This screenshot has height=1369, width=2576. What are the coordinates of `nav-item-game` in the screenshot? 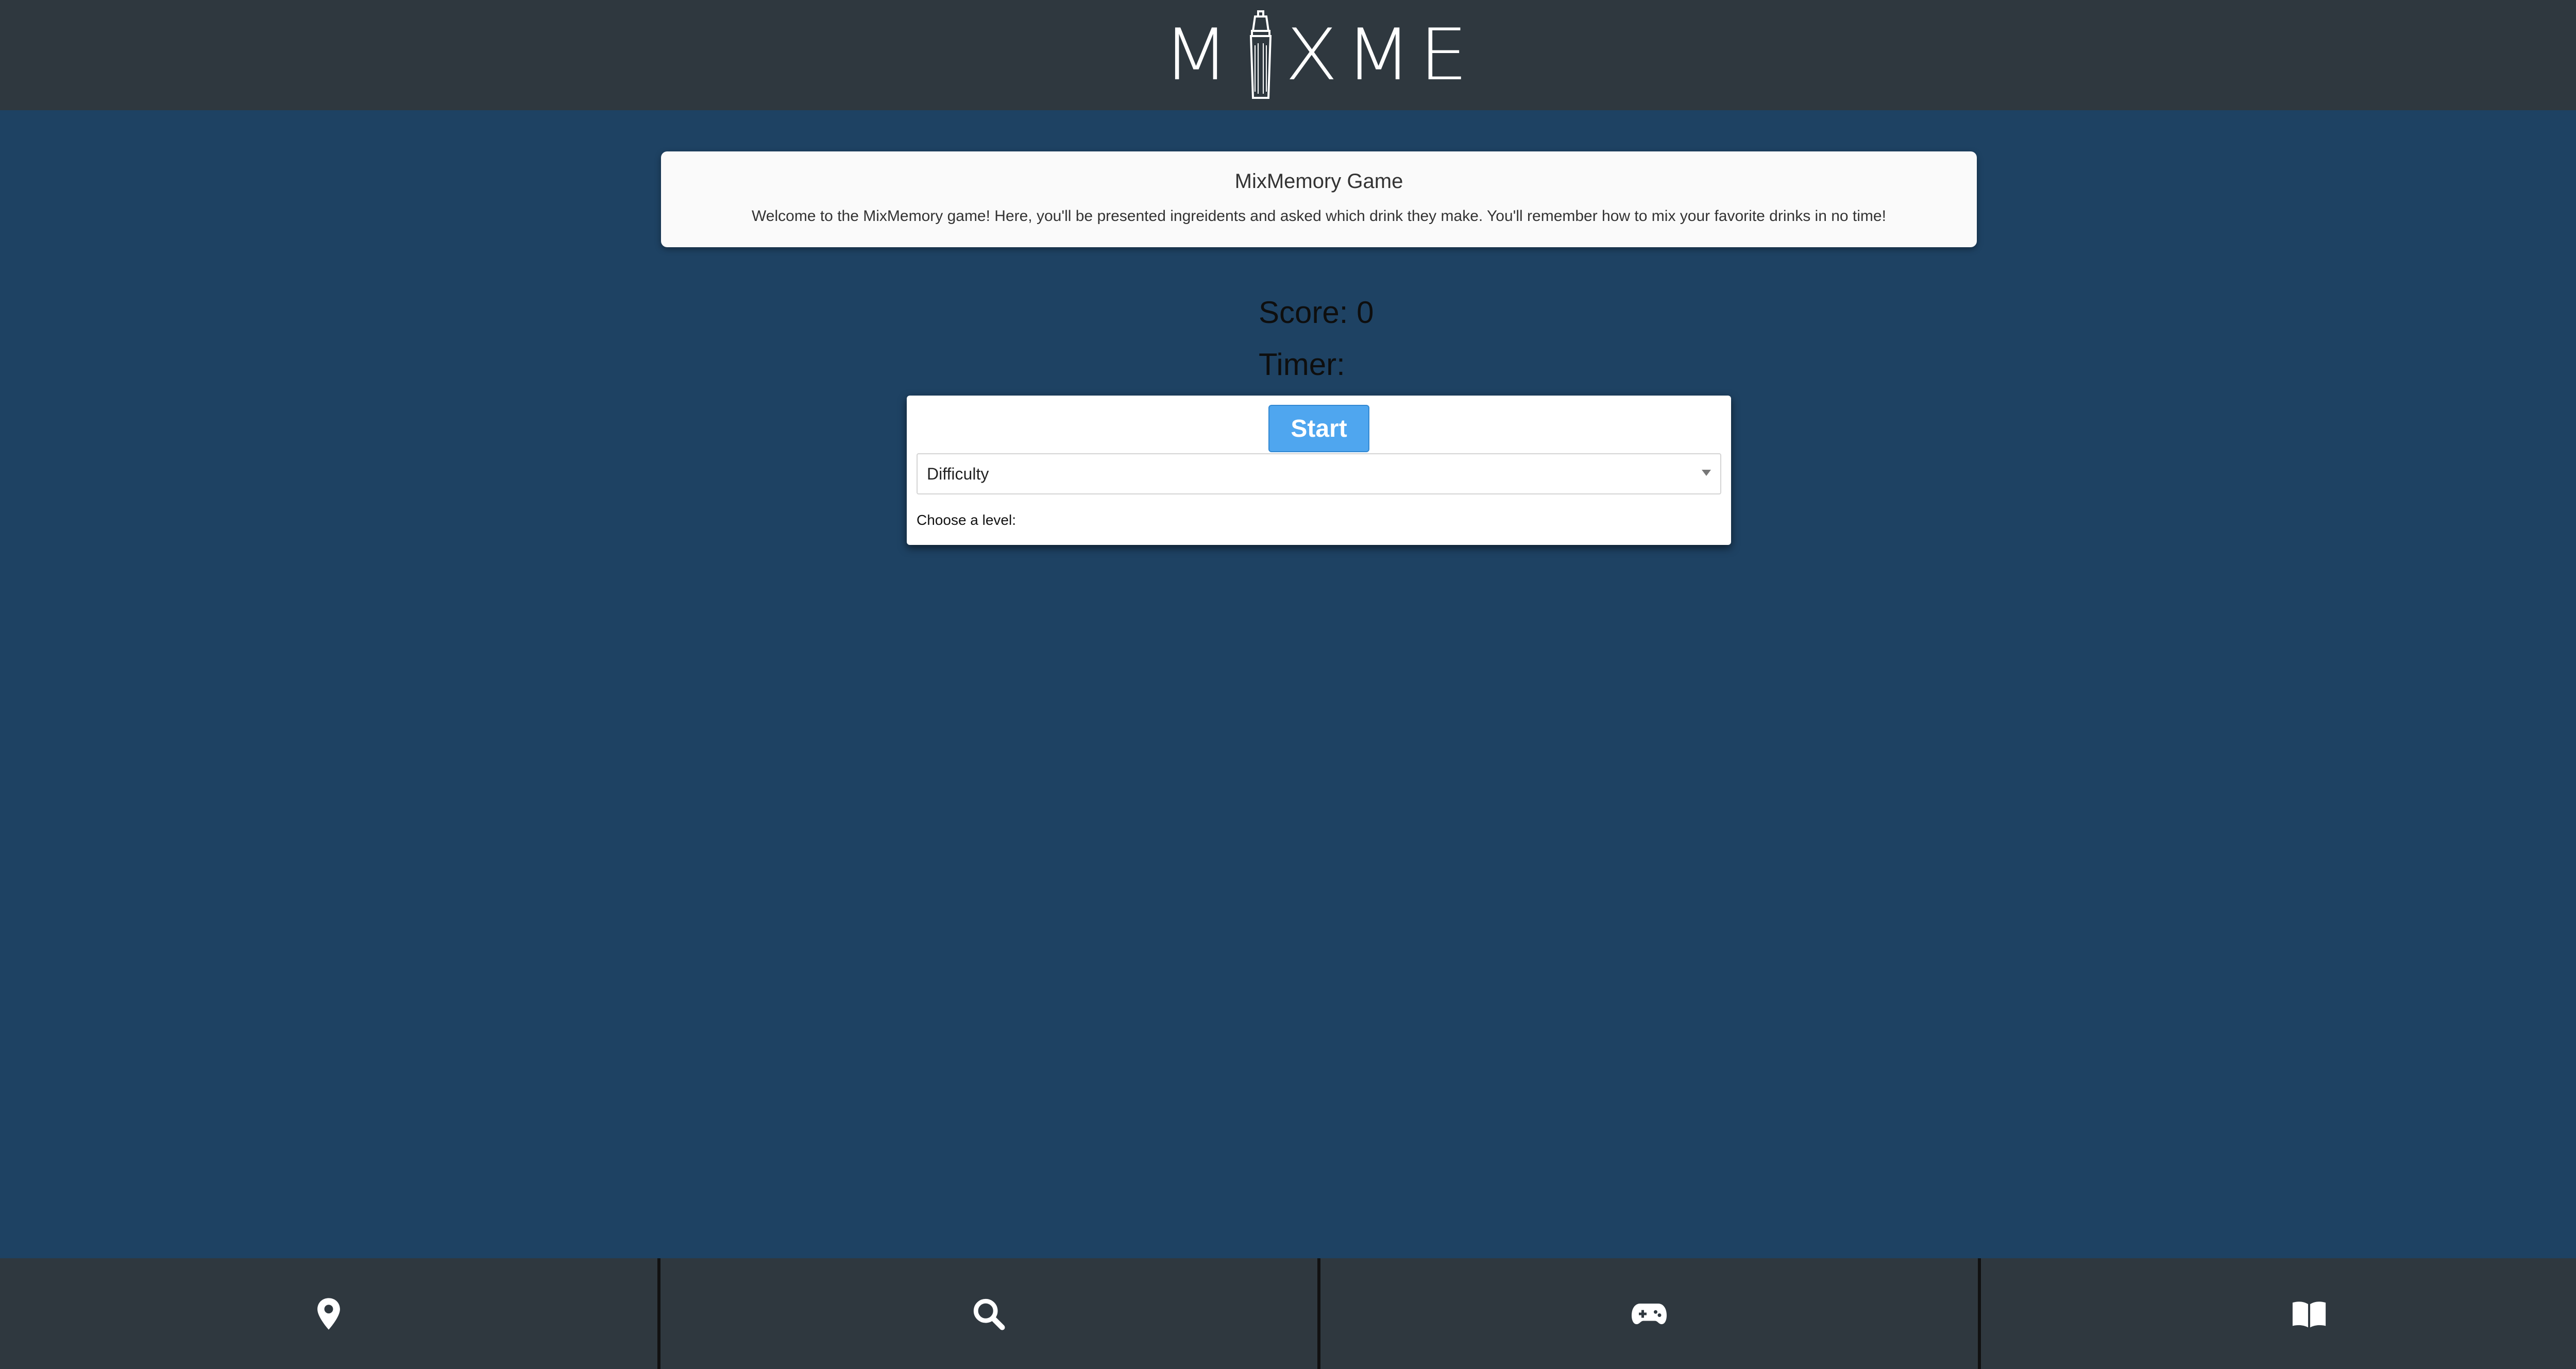 It's located at (1649, 1313).